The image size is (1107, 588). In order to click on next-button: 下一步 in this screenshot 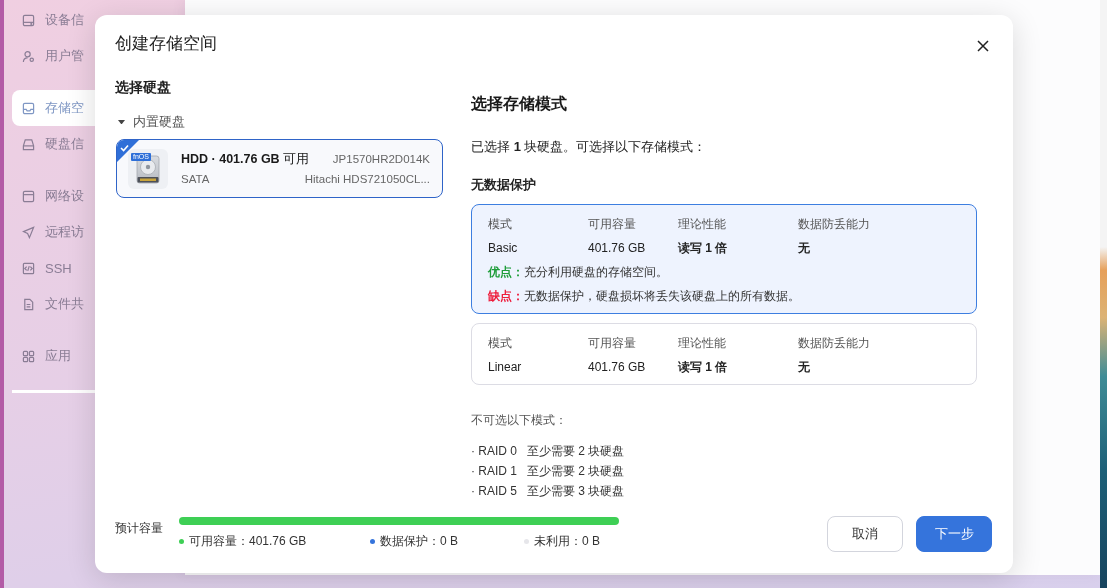, I will do `click(954, 534)`.